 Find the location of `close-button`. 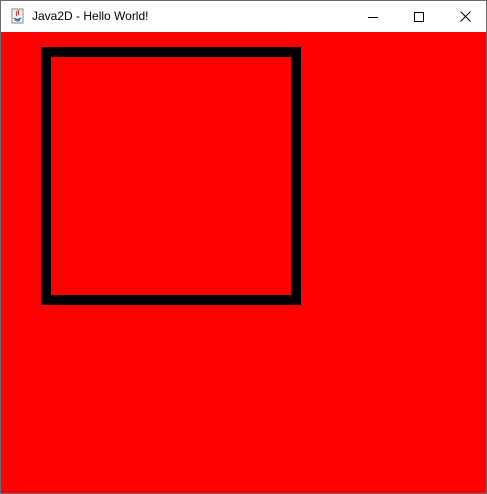

close-button is located at coordinates (464, 16).